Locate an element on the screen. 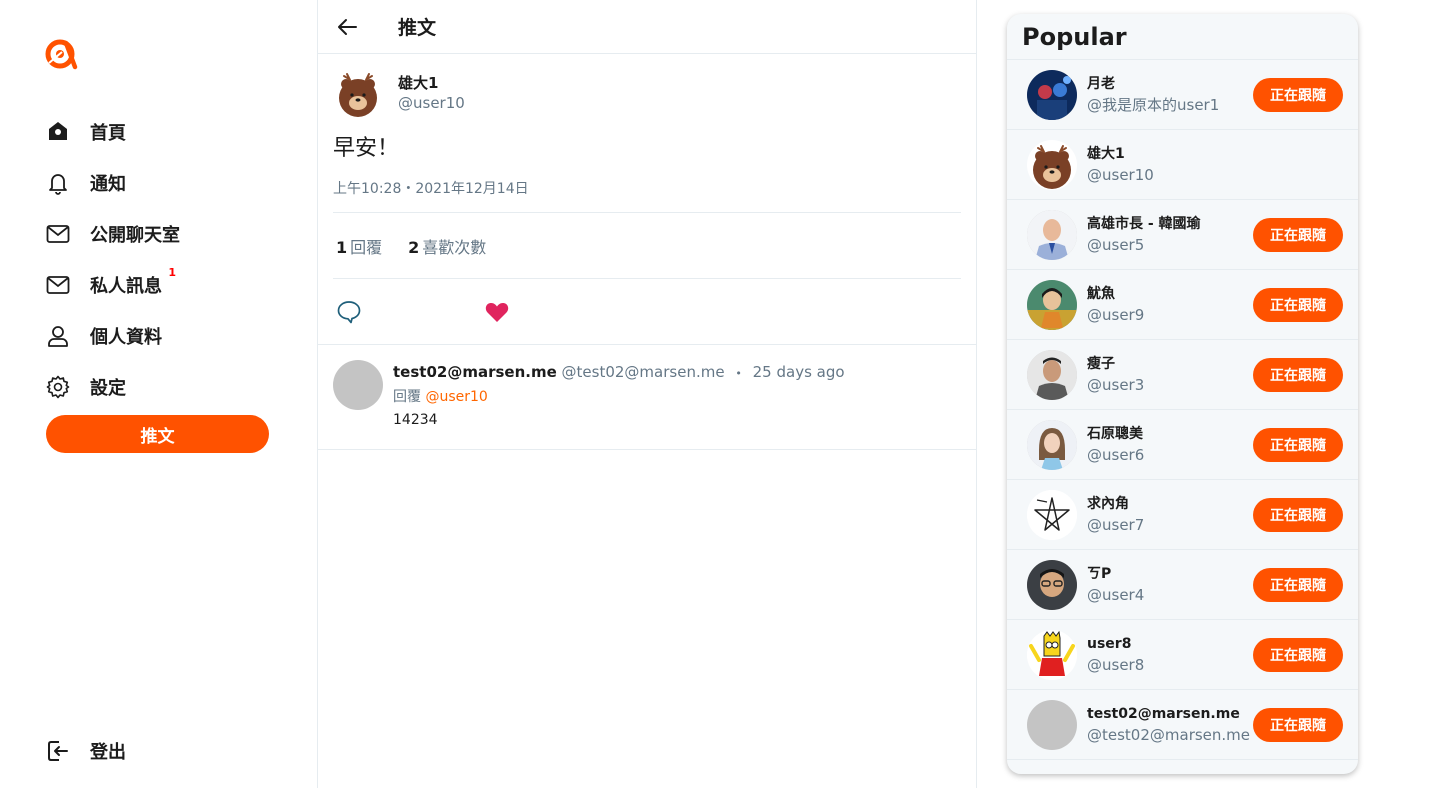 This screenshot has width=1438, height=788. nav-label-private-messages: 私人訊息 1 is located at coordinates (133, 282).